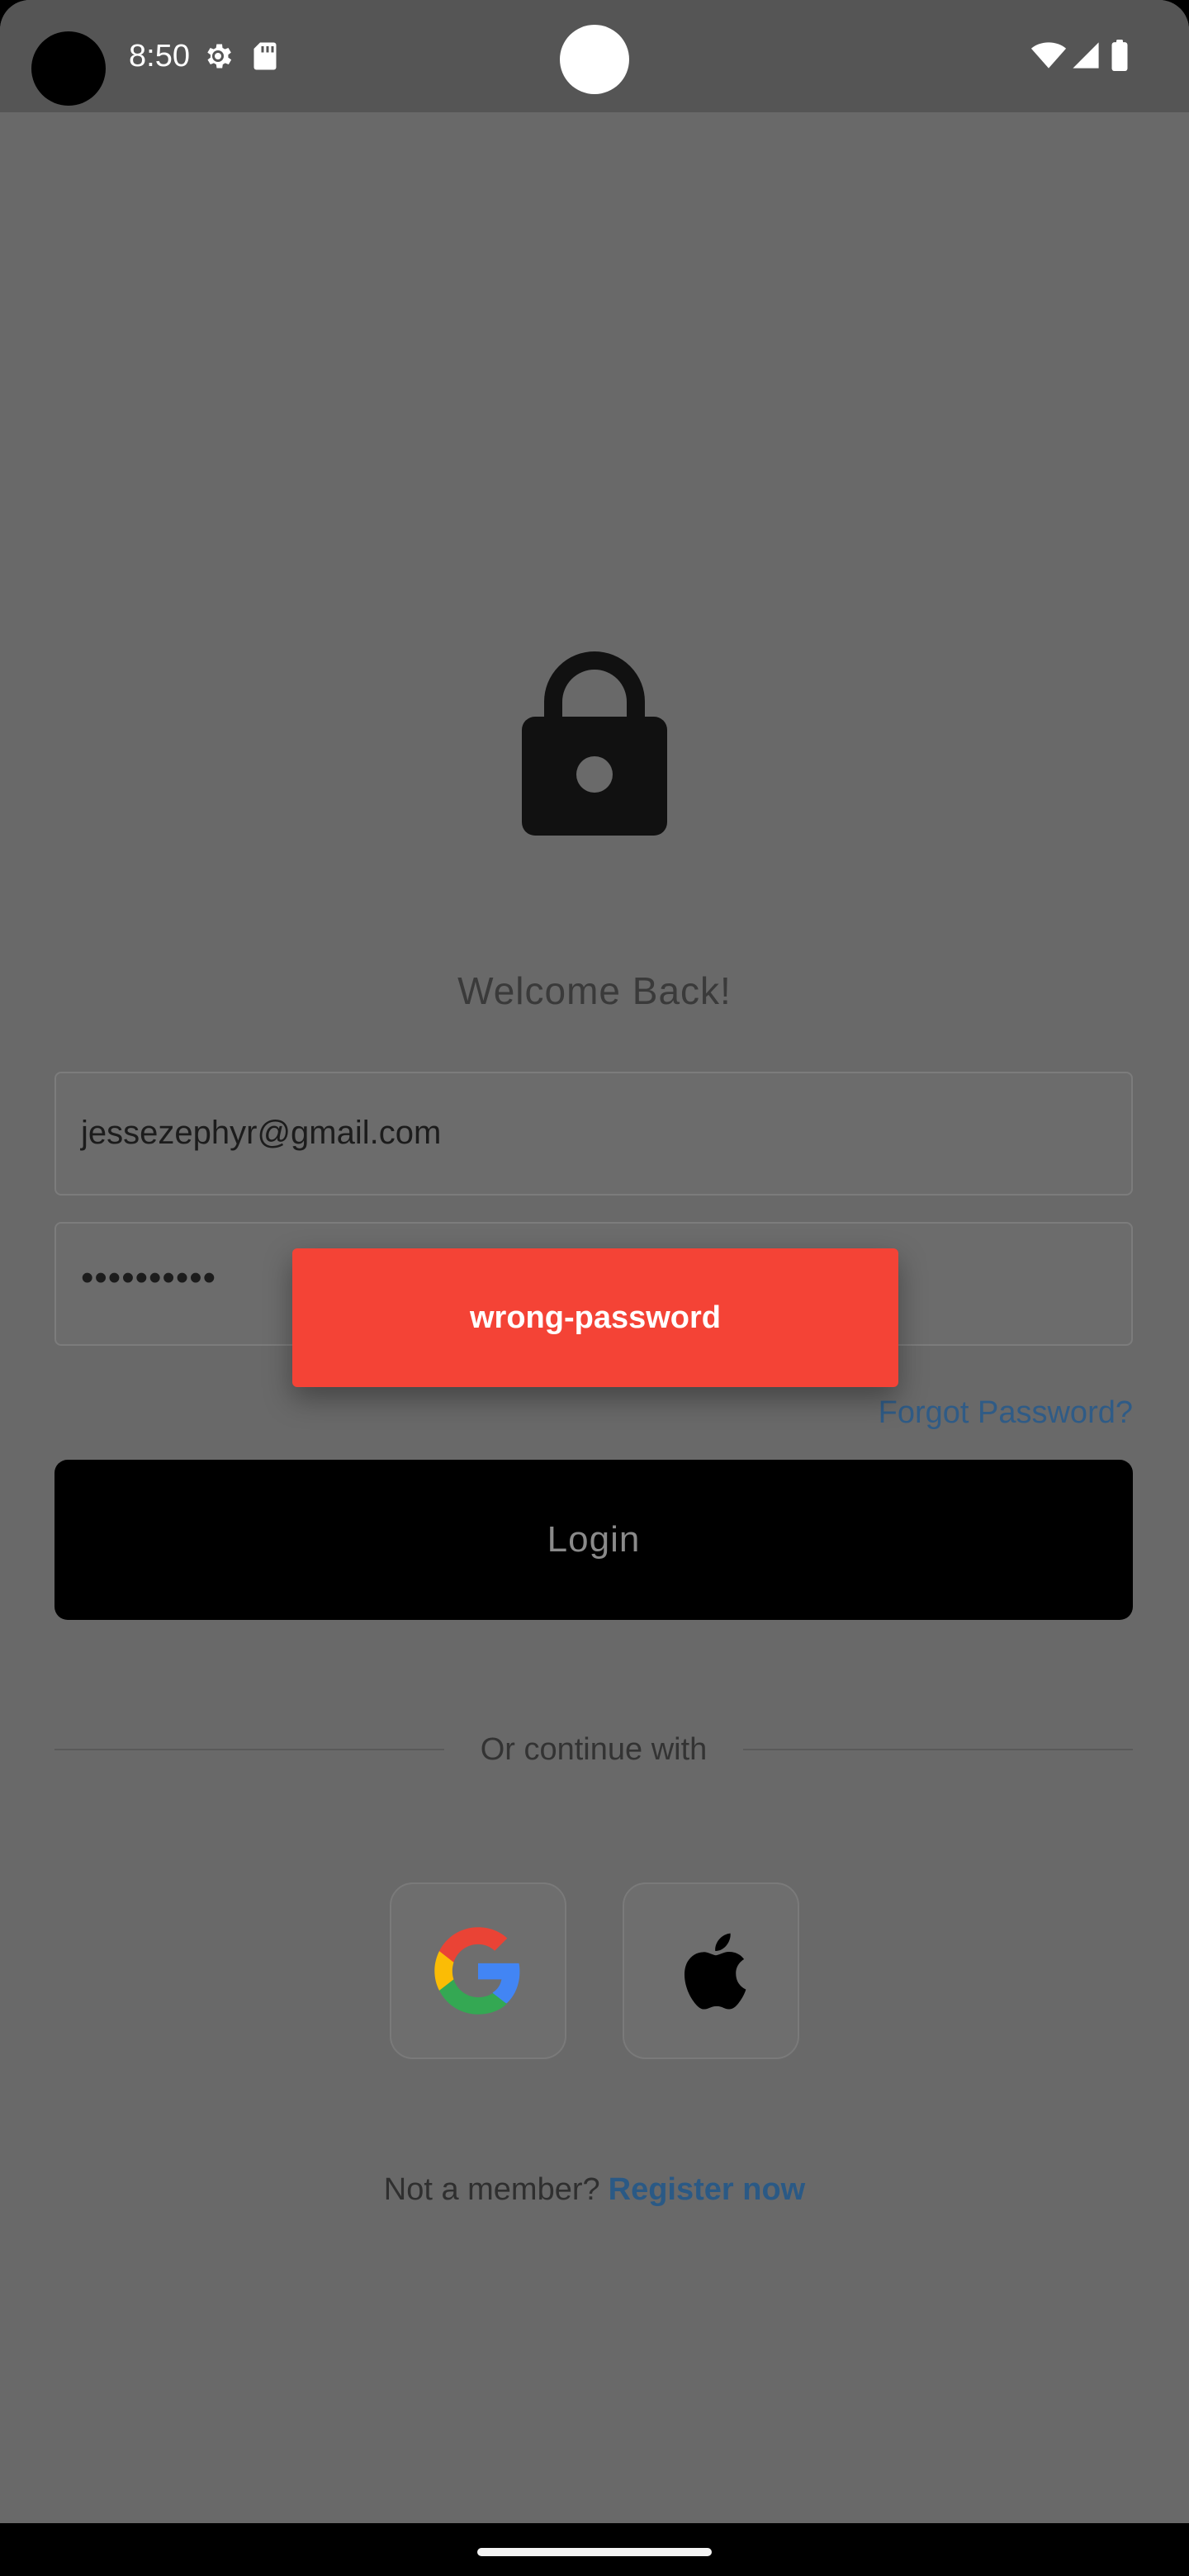  What do you see at coordinates (1086, 55) in the screenshot?
I see `signal-icon` at bounding box center [1086, 55].